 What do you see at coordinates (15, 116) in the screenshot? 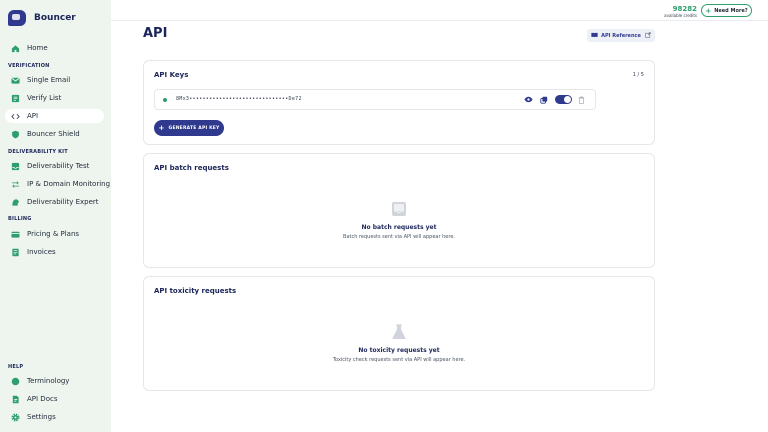
I see `code-icon` at bounding box center [15, 116].